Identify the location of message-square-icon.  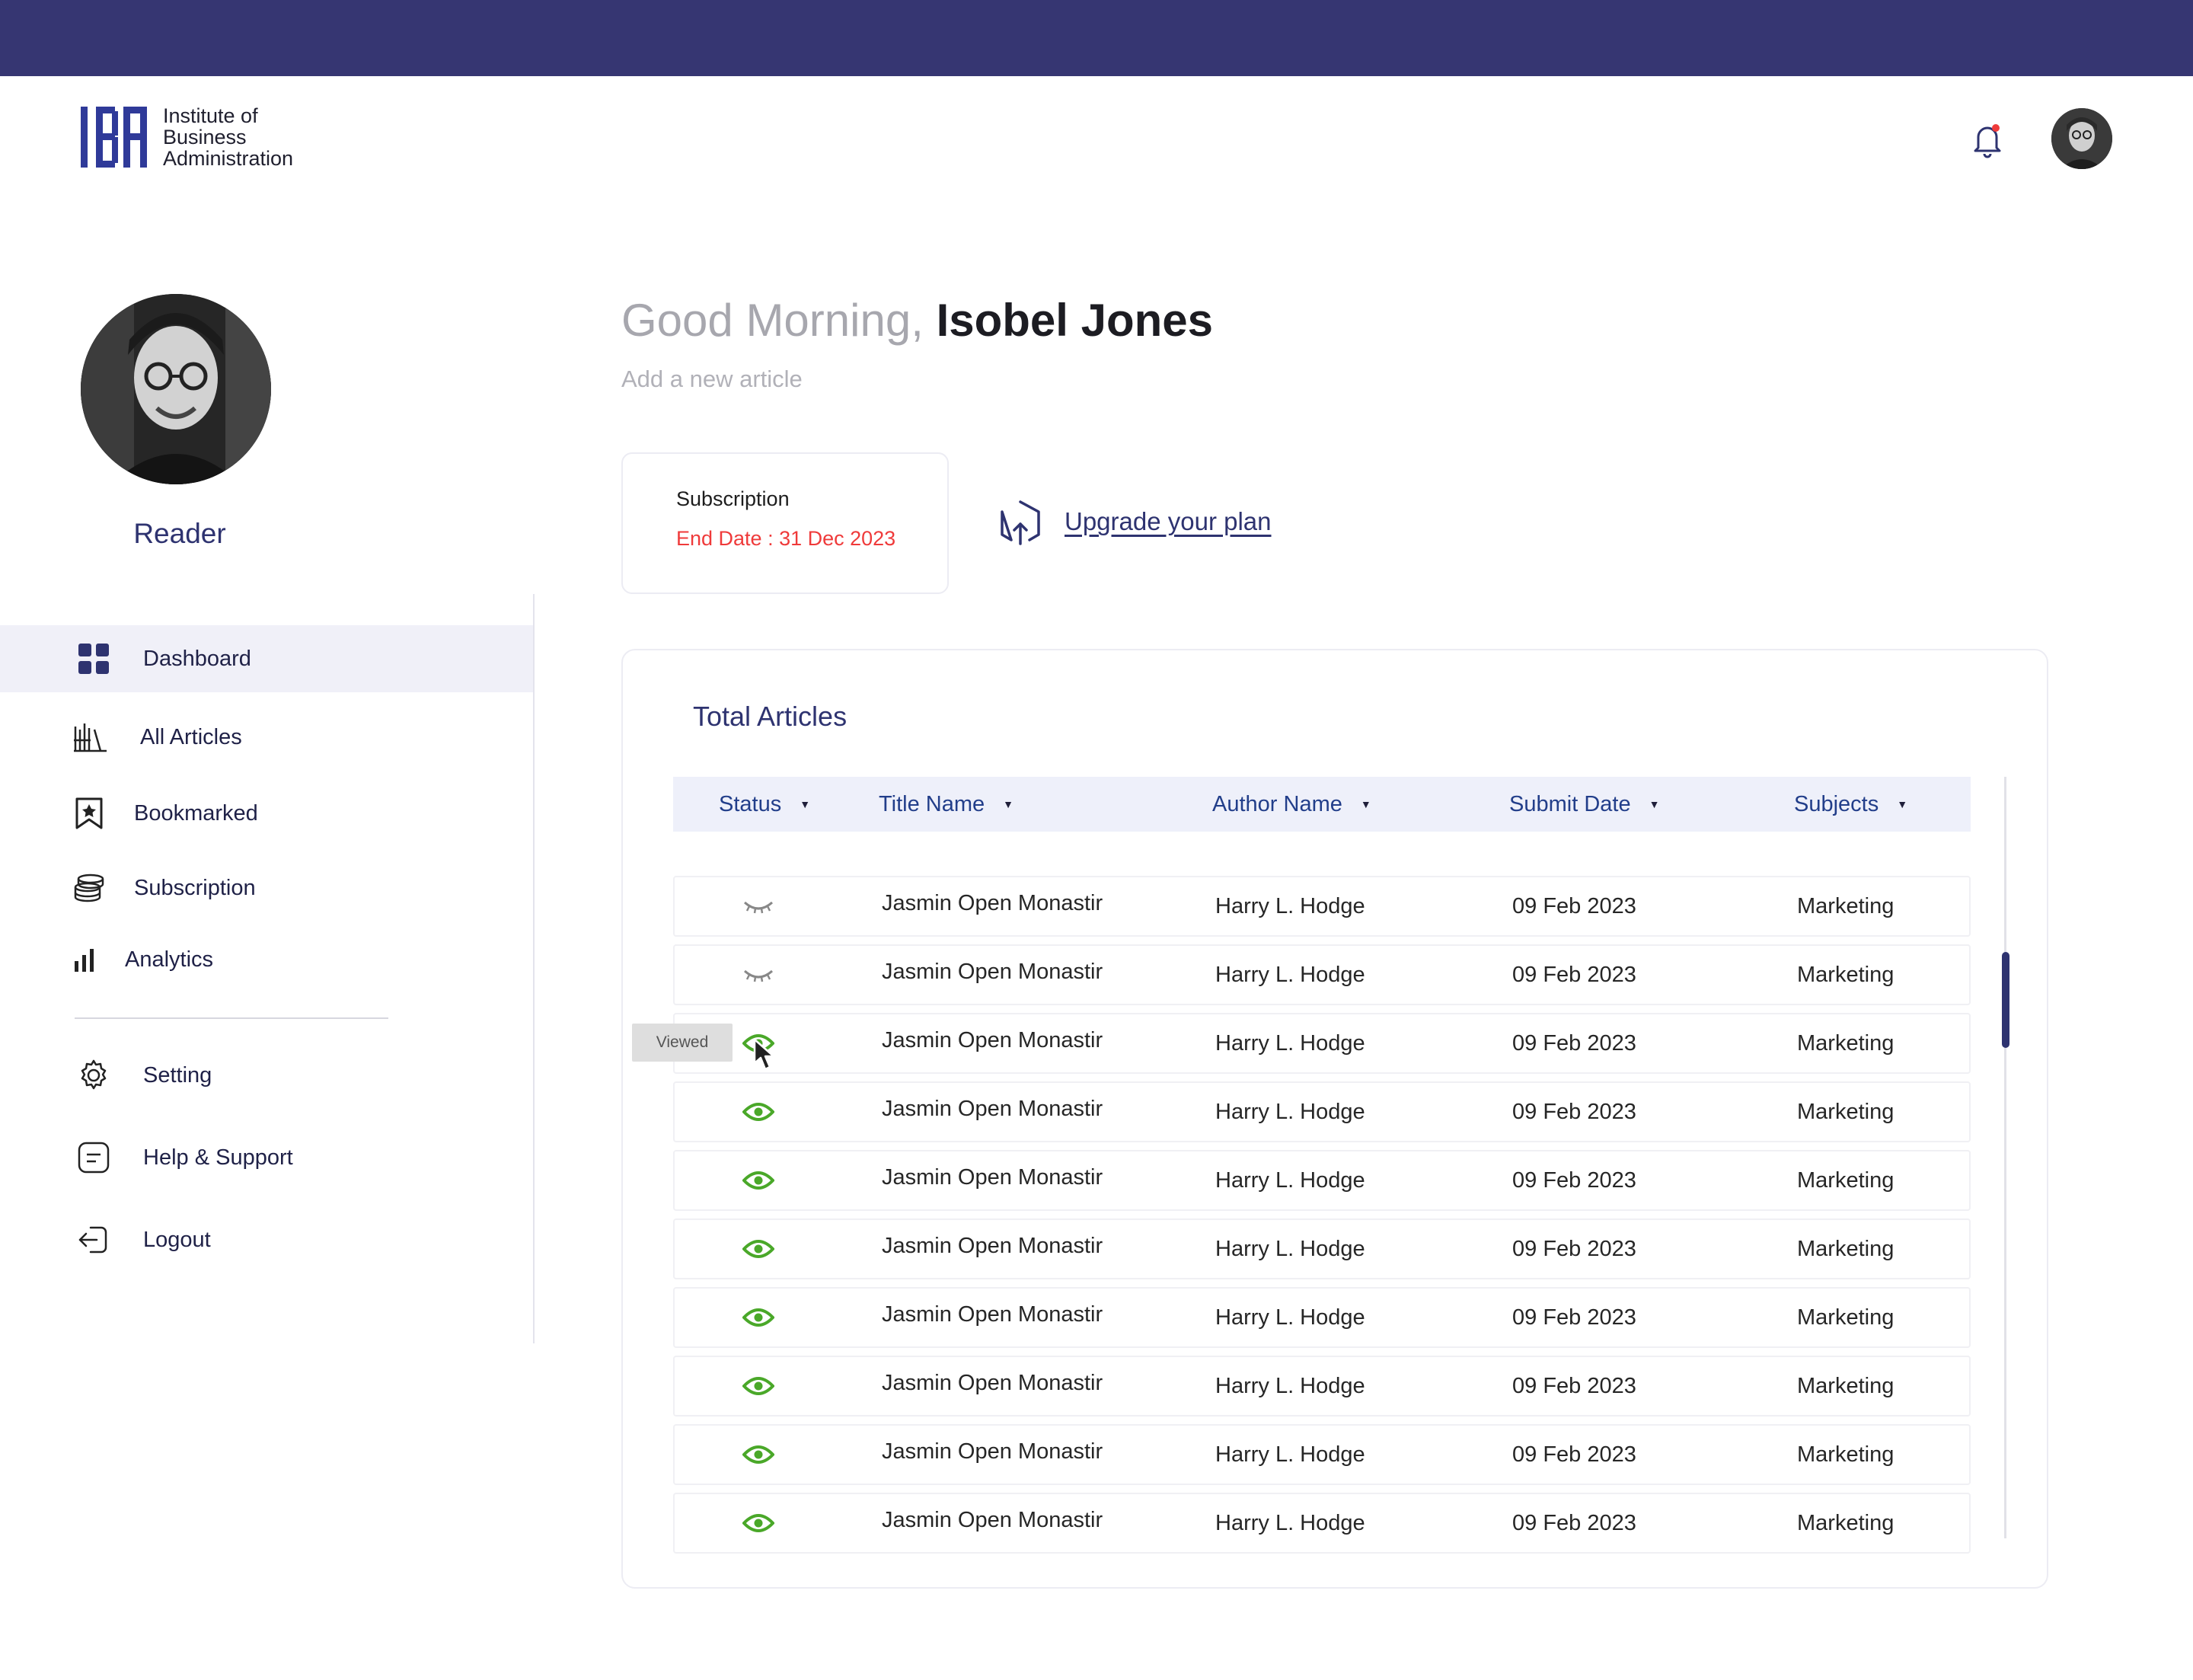
(93, 1157).